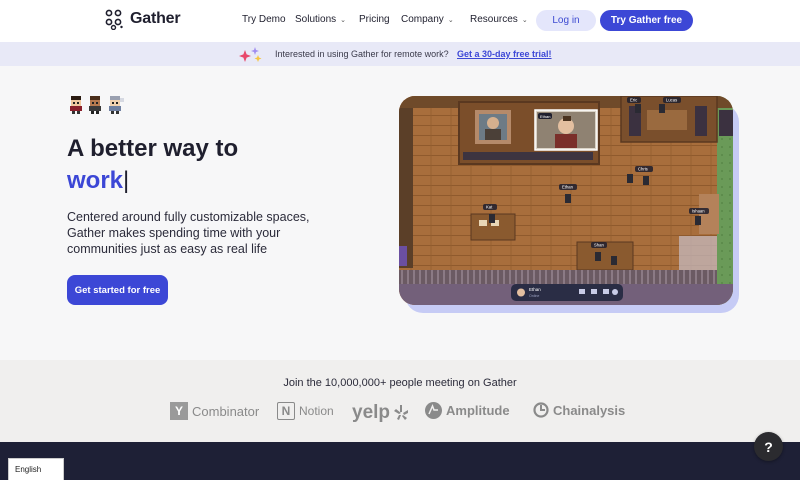 The height and width of the screenshot is (480, 800). What do you see at coordinates (286, 411) in the screenshot?
I see `notion-mark: N` at bounding box center [286, 411].